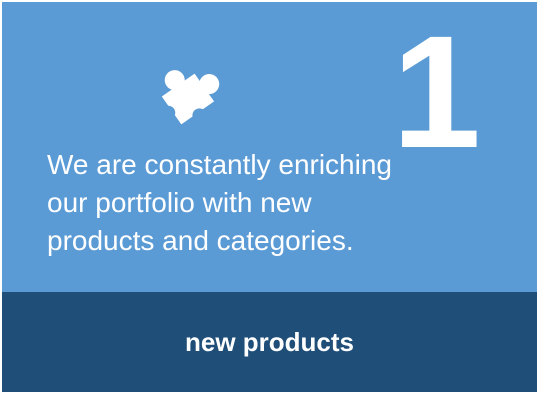  What do you see at coordinates (190, 97) in the screenshot?
I see `puzzle-piece-icon` at bounding box center [190, 97].